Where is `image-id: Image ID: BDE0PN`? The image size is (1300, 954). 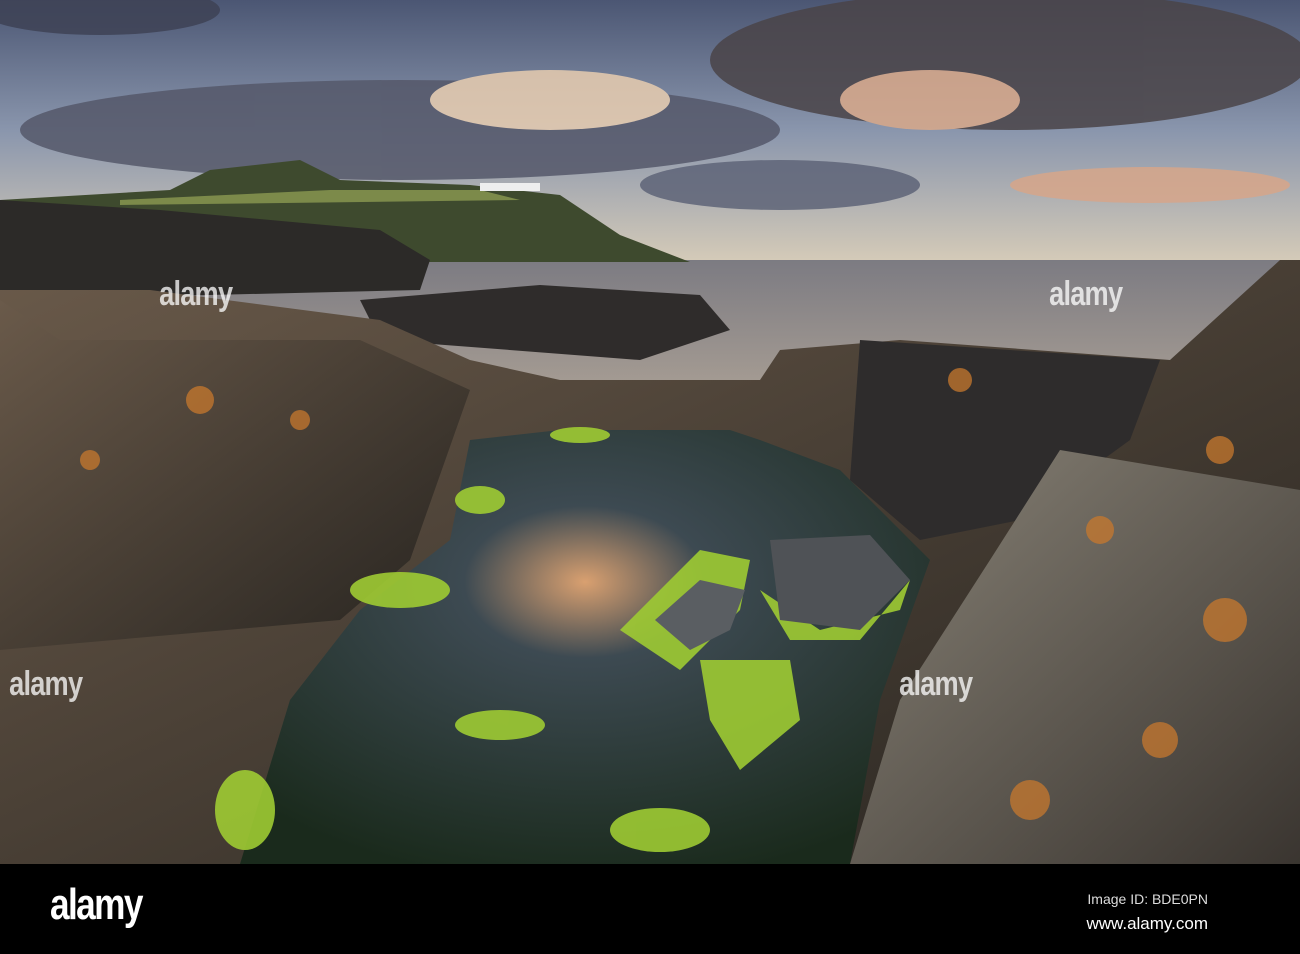 image-id: Image ID: BDE0PN is located at coordinates (1147, 899).